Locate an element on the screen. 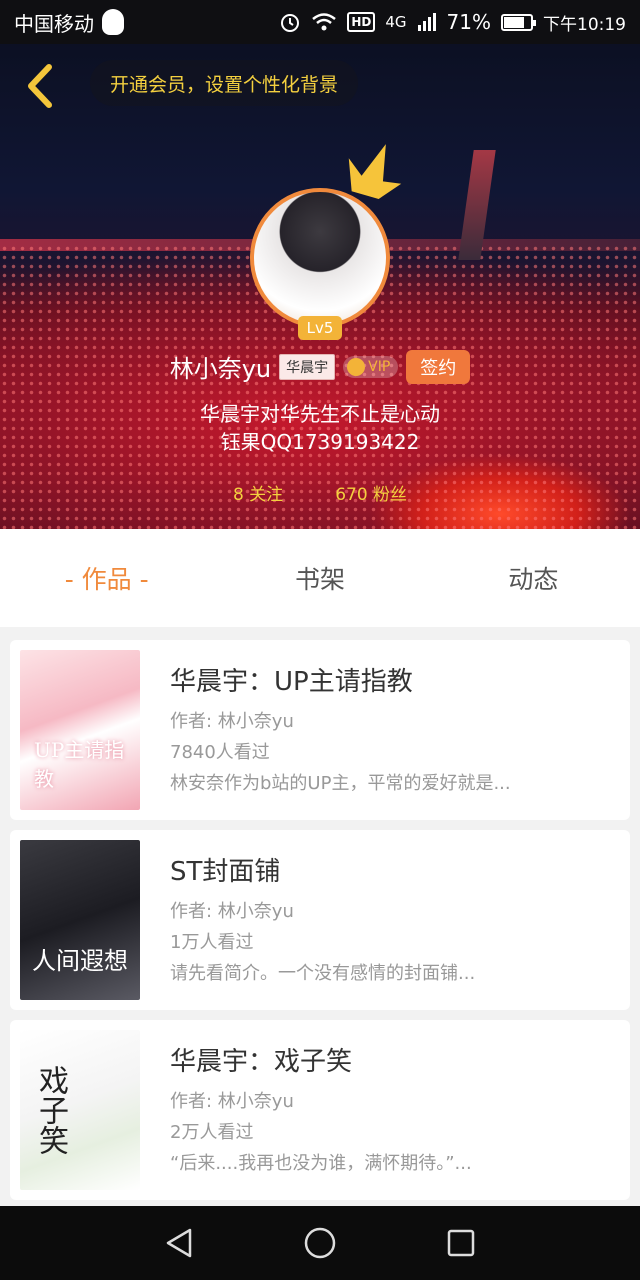  battery-icon is located at coordinates (518, 22).